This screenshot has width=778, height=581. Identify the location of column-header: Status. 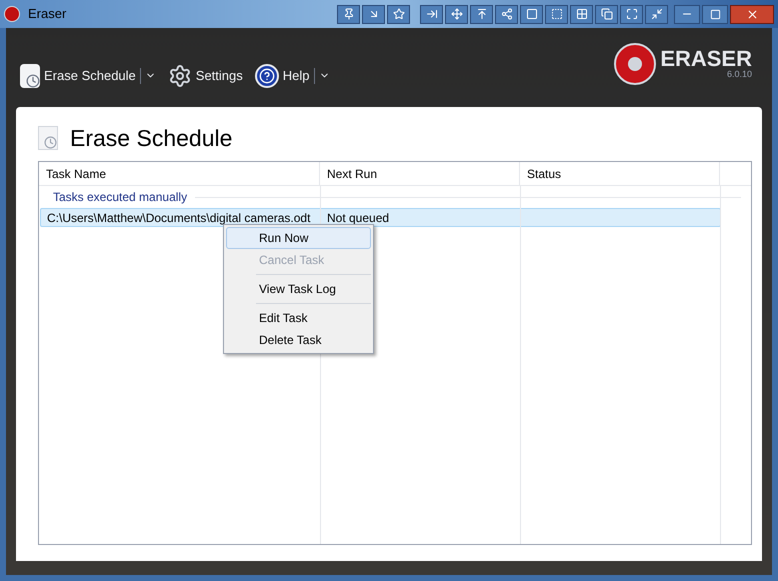
(620, 173).